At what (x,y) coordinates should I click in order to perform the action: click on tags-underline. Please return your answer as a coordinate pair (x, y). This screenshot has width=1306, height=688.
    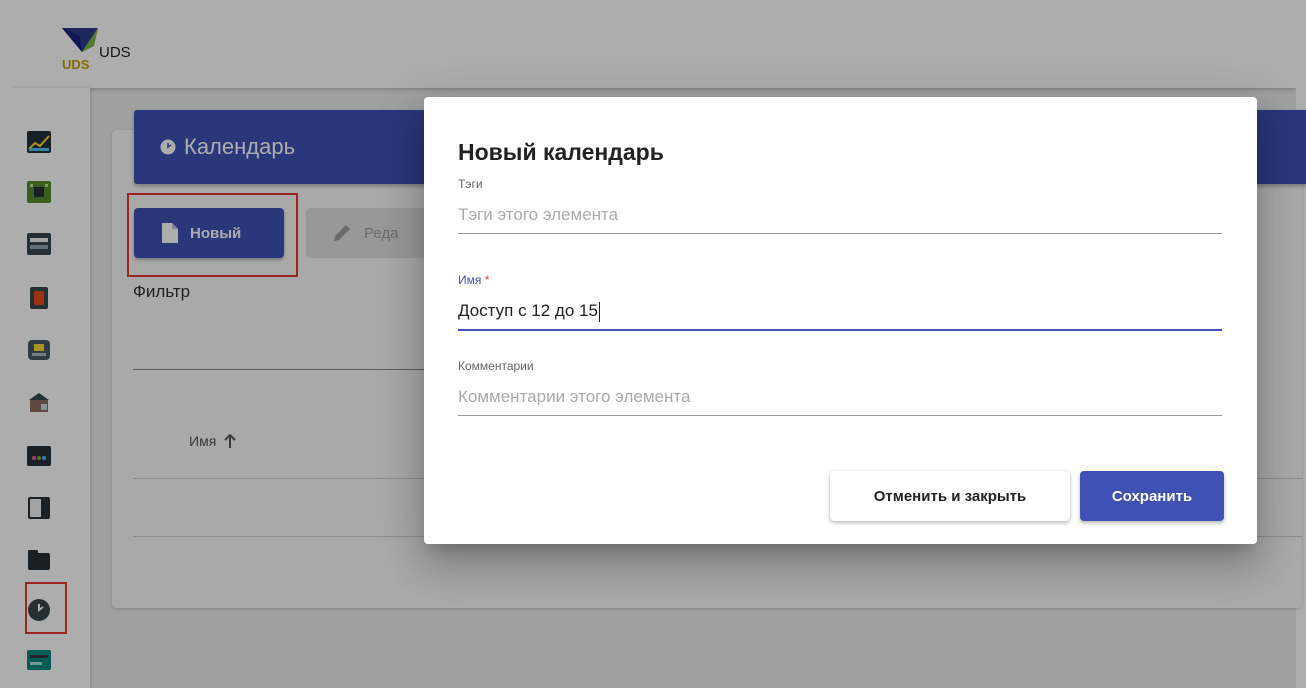
    Looking at the image, I should click on (840, 233).